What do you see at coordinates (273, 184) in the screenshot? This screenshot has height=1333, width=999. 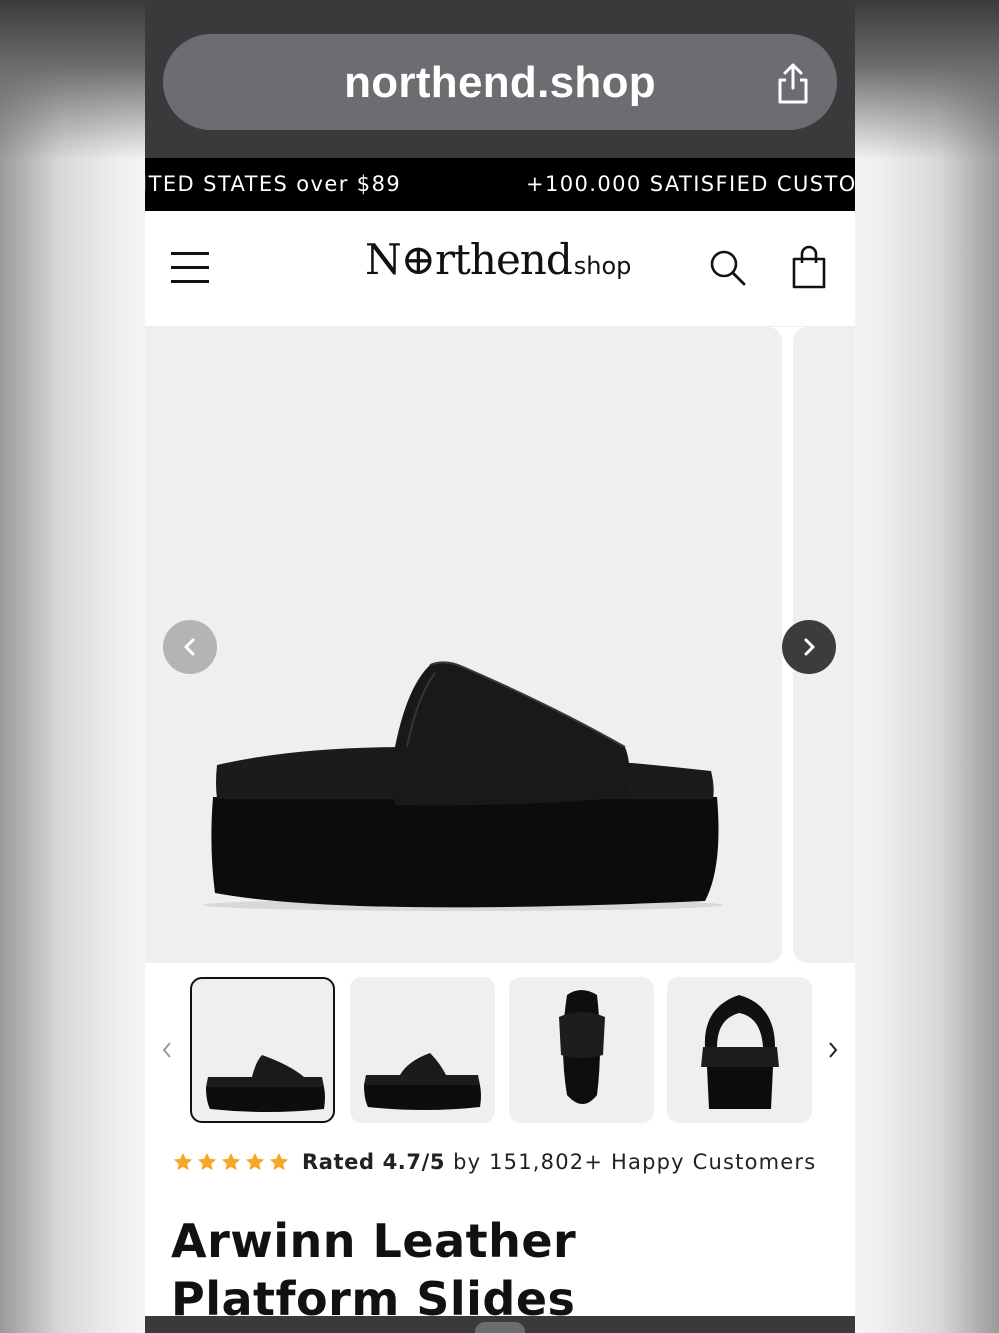 I see `announcement-item: ITED STATES over $89` at bounding box center [273, 184].